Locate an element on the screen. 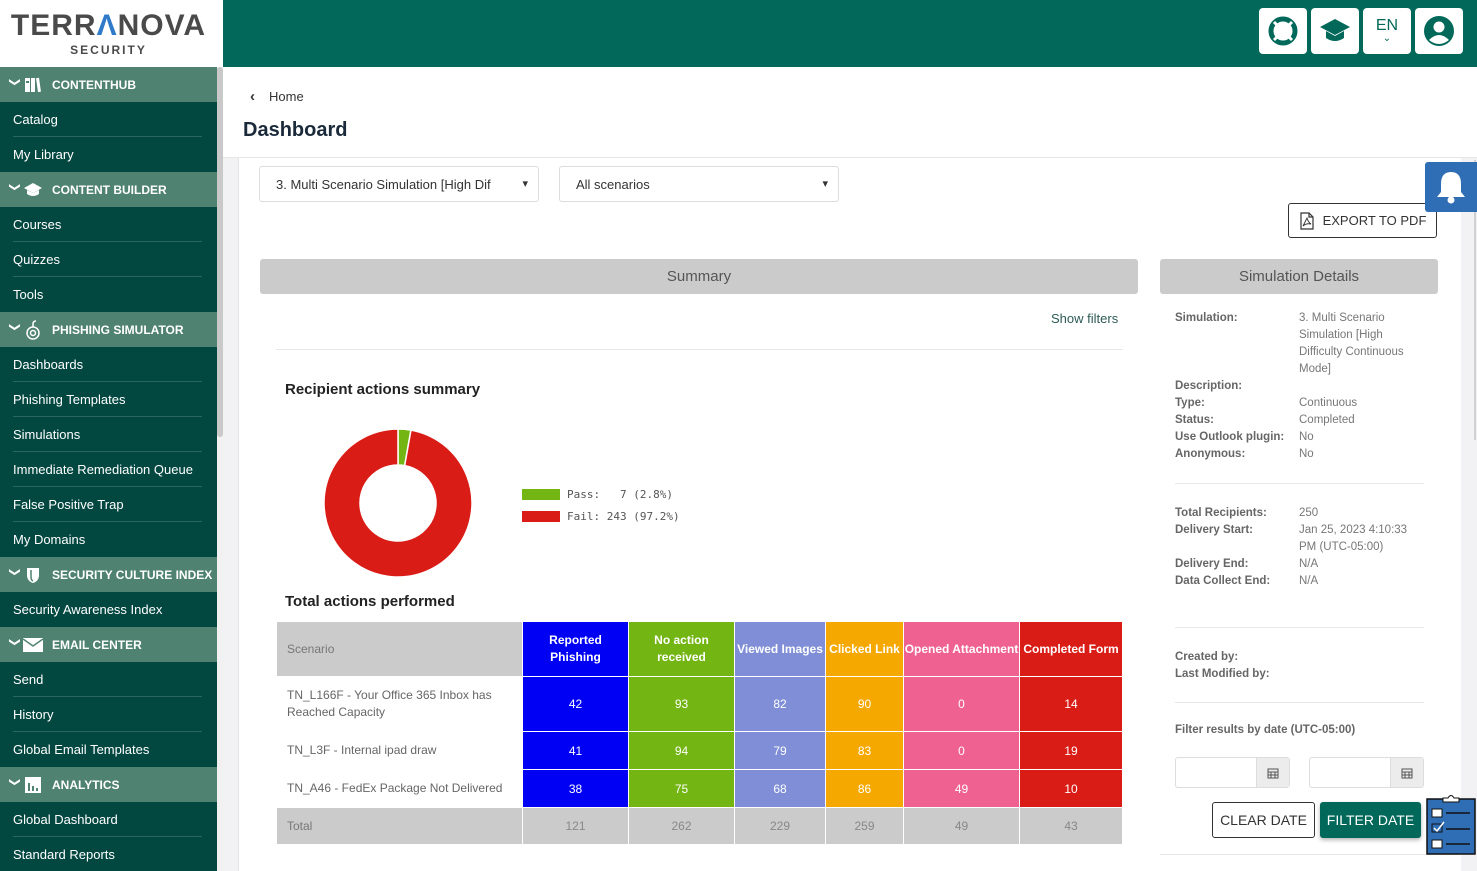  sidebar-section-phishing-simulator: ❯ PHISHING SIMULATOR is located at coordinates (108, 329).